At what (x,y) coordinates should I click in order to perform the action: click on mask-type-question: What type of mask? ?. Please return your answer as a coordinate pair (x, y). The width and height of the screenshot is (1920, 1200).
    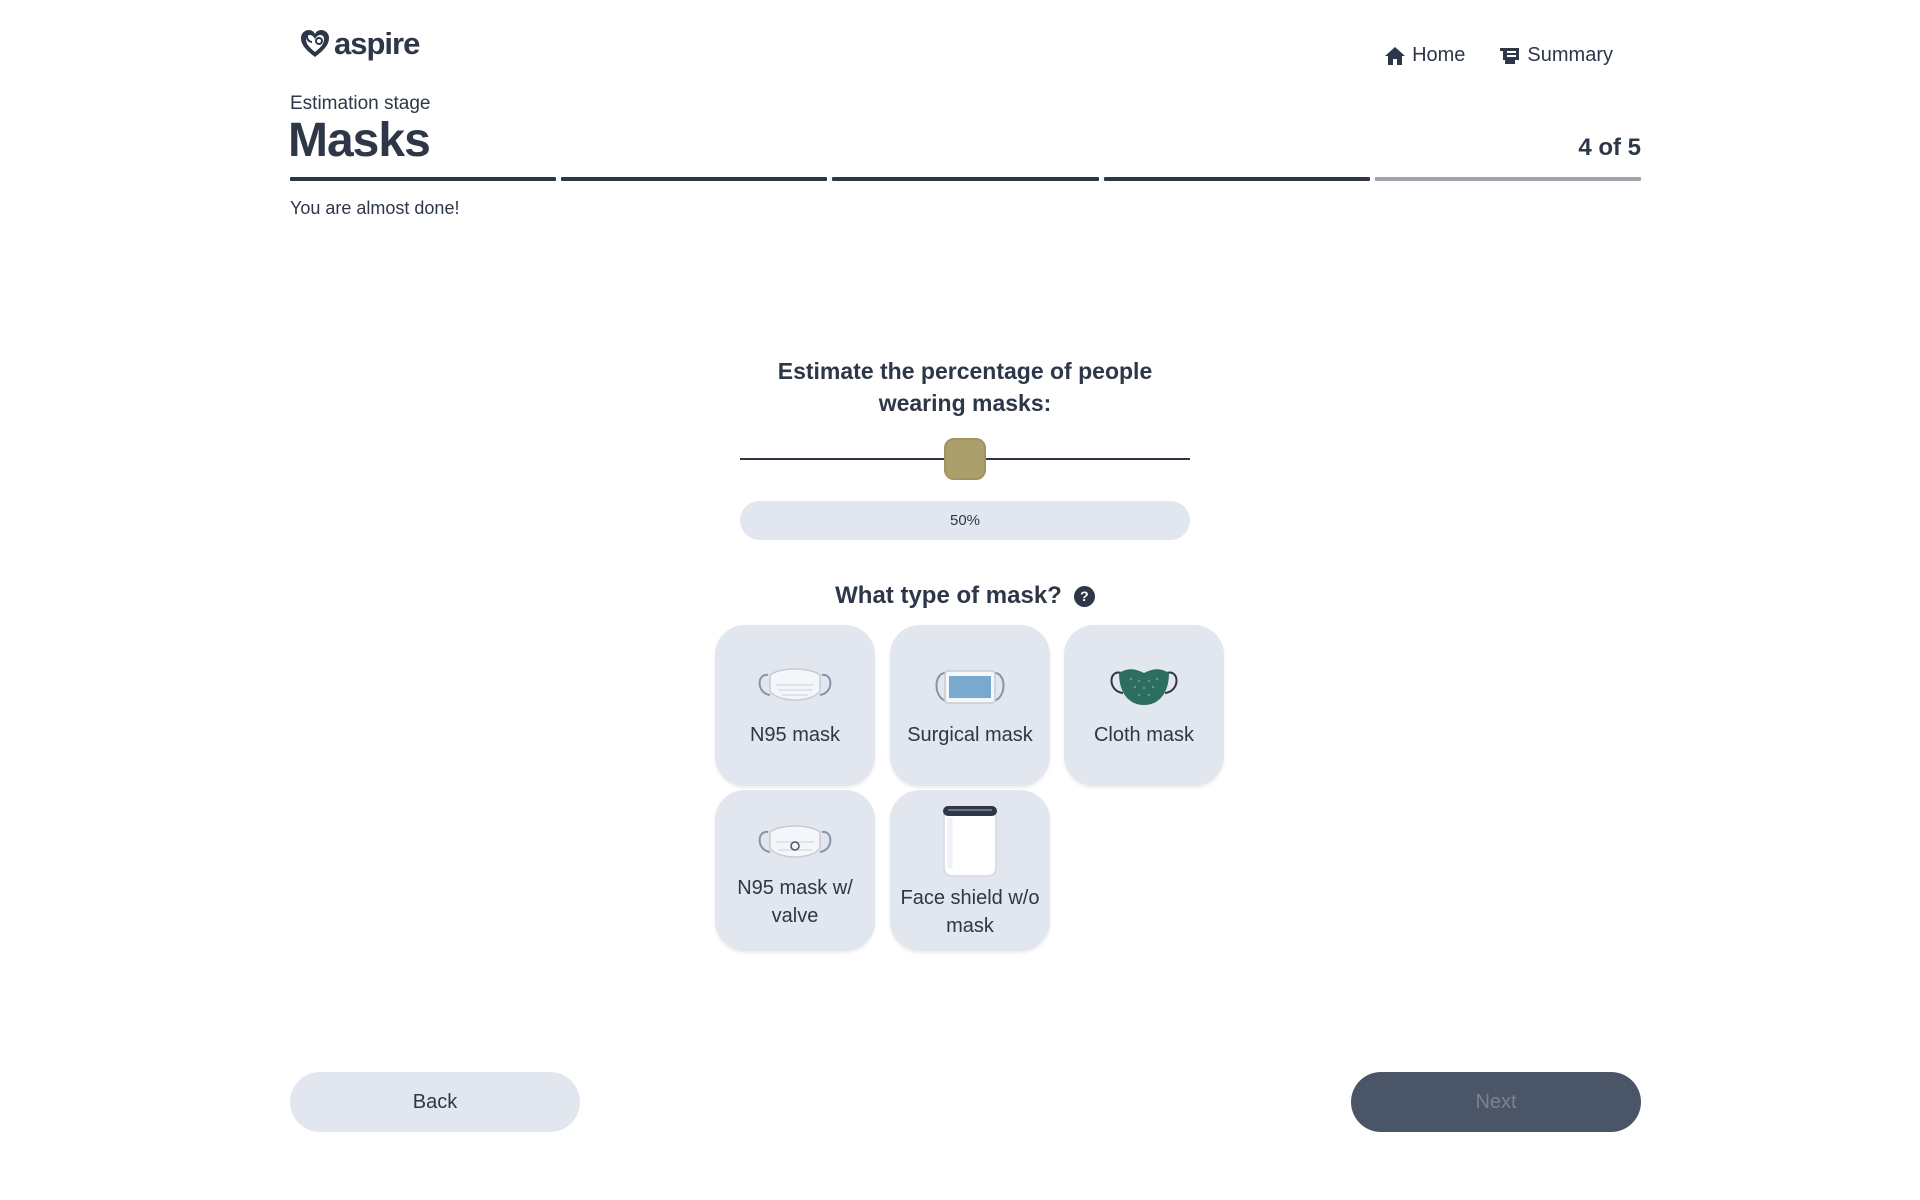
    Looking at the image, I should click on (965, 596).